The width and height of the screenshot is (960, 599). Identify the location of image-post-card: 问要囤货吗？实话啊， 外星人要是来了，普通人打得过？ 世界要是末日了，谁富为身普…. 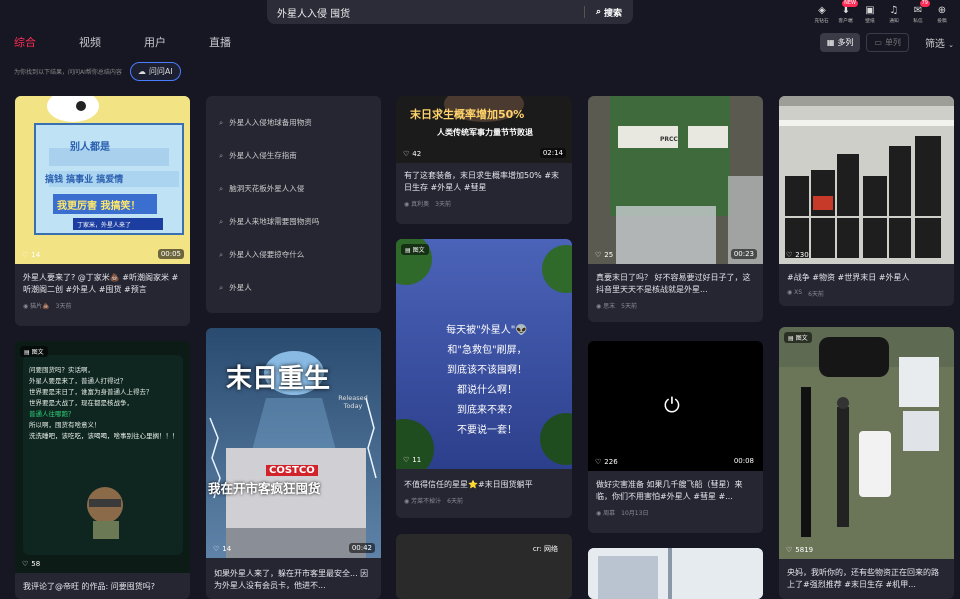
(102, 470).